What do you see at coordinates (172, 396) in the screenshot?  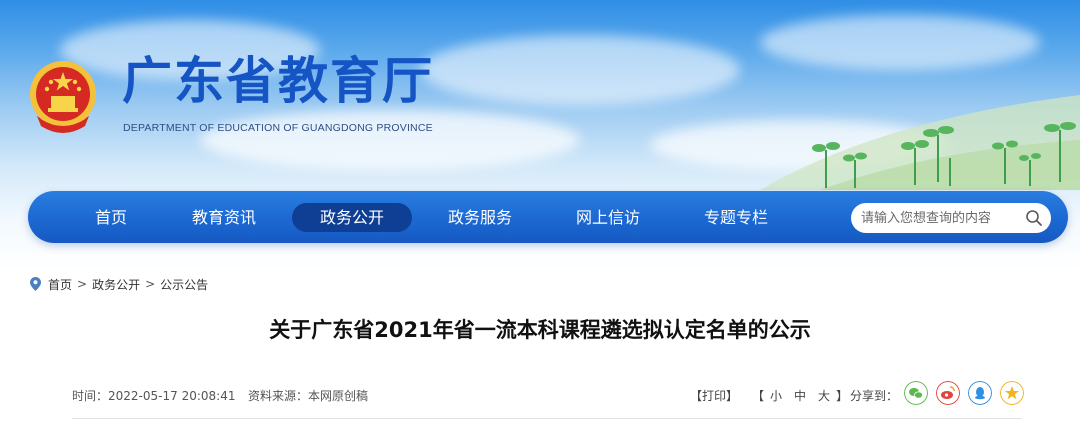 I see `publish-time-value: 2022-05-17 20:08:41` at bounding box center [172, 396].